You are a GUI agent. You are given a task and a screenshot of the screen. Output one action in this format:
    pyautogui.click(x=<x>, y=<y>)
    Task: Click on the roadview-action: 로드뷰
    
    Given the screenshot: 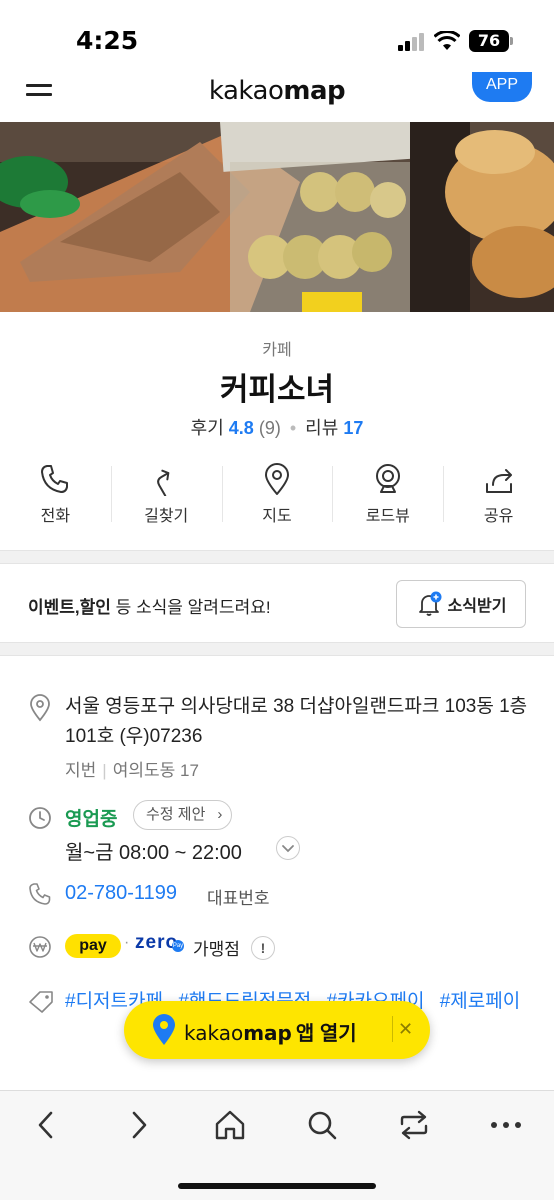 What is the action you would take?
    pyautogui.click(x=387, y=494)
    